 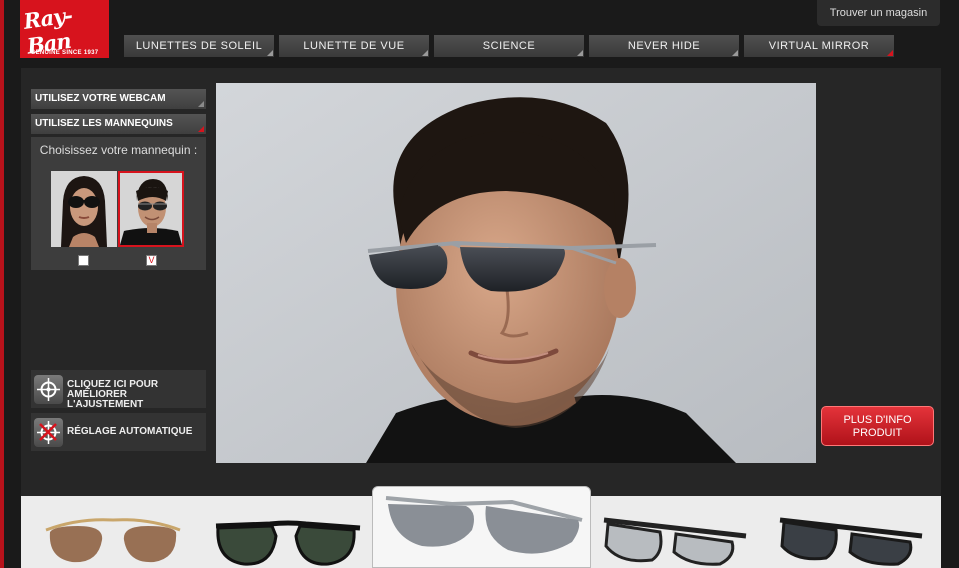 What do you see at coordinates (819, 46) in the screenshot?
I see `nav-virtual-mirror: VIRTUAL MIRROR` at bounding box center [819, 46].